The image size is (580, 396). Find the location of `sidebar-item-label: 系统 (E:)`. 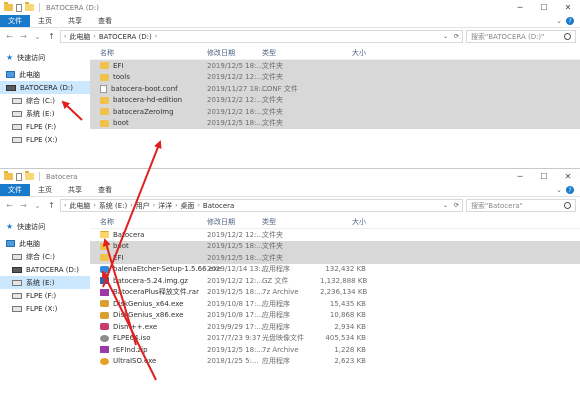

sidebar-item-label: 系统 (E:) is located at coordinates (40, 282).